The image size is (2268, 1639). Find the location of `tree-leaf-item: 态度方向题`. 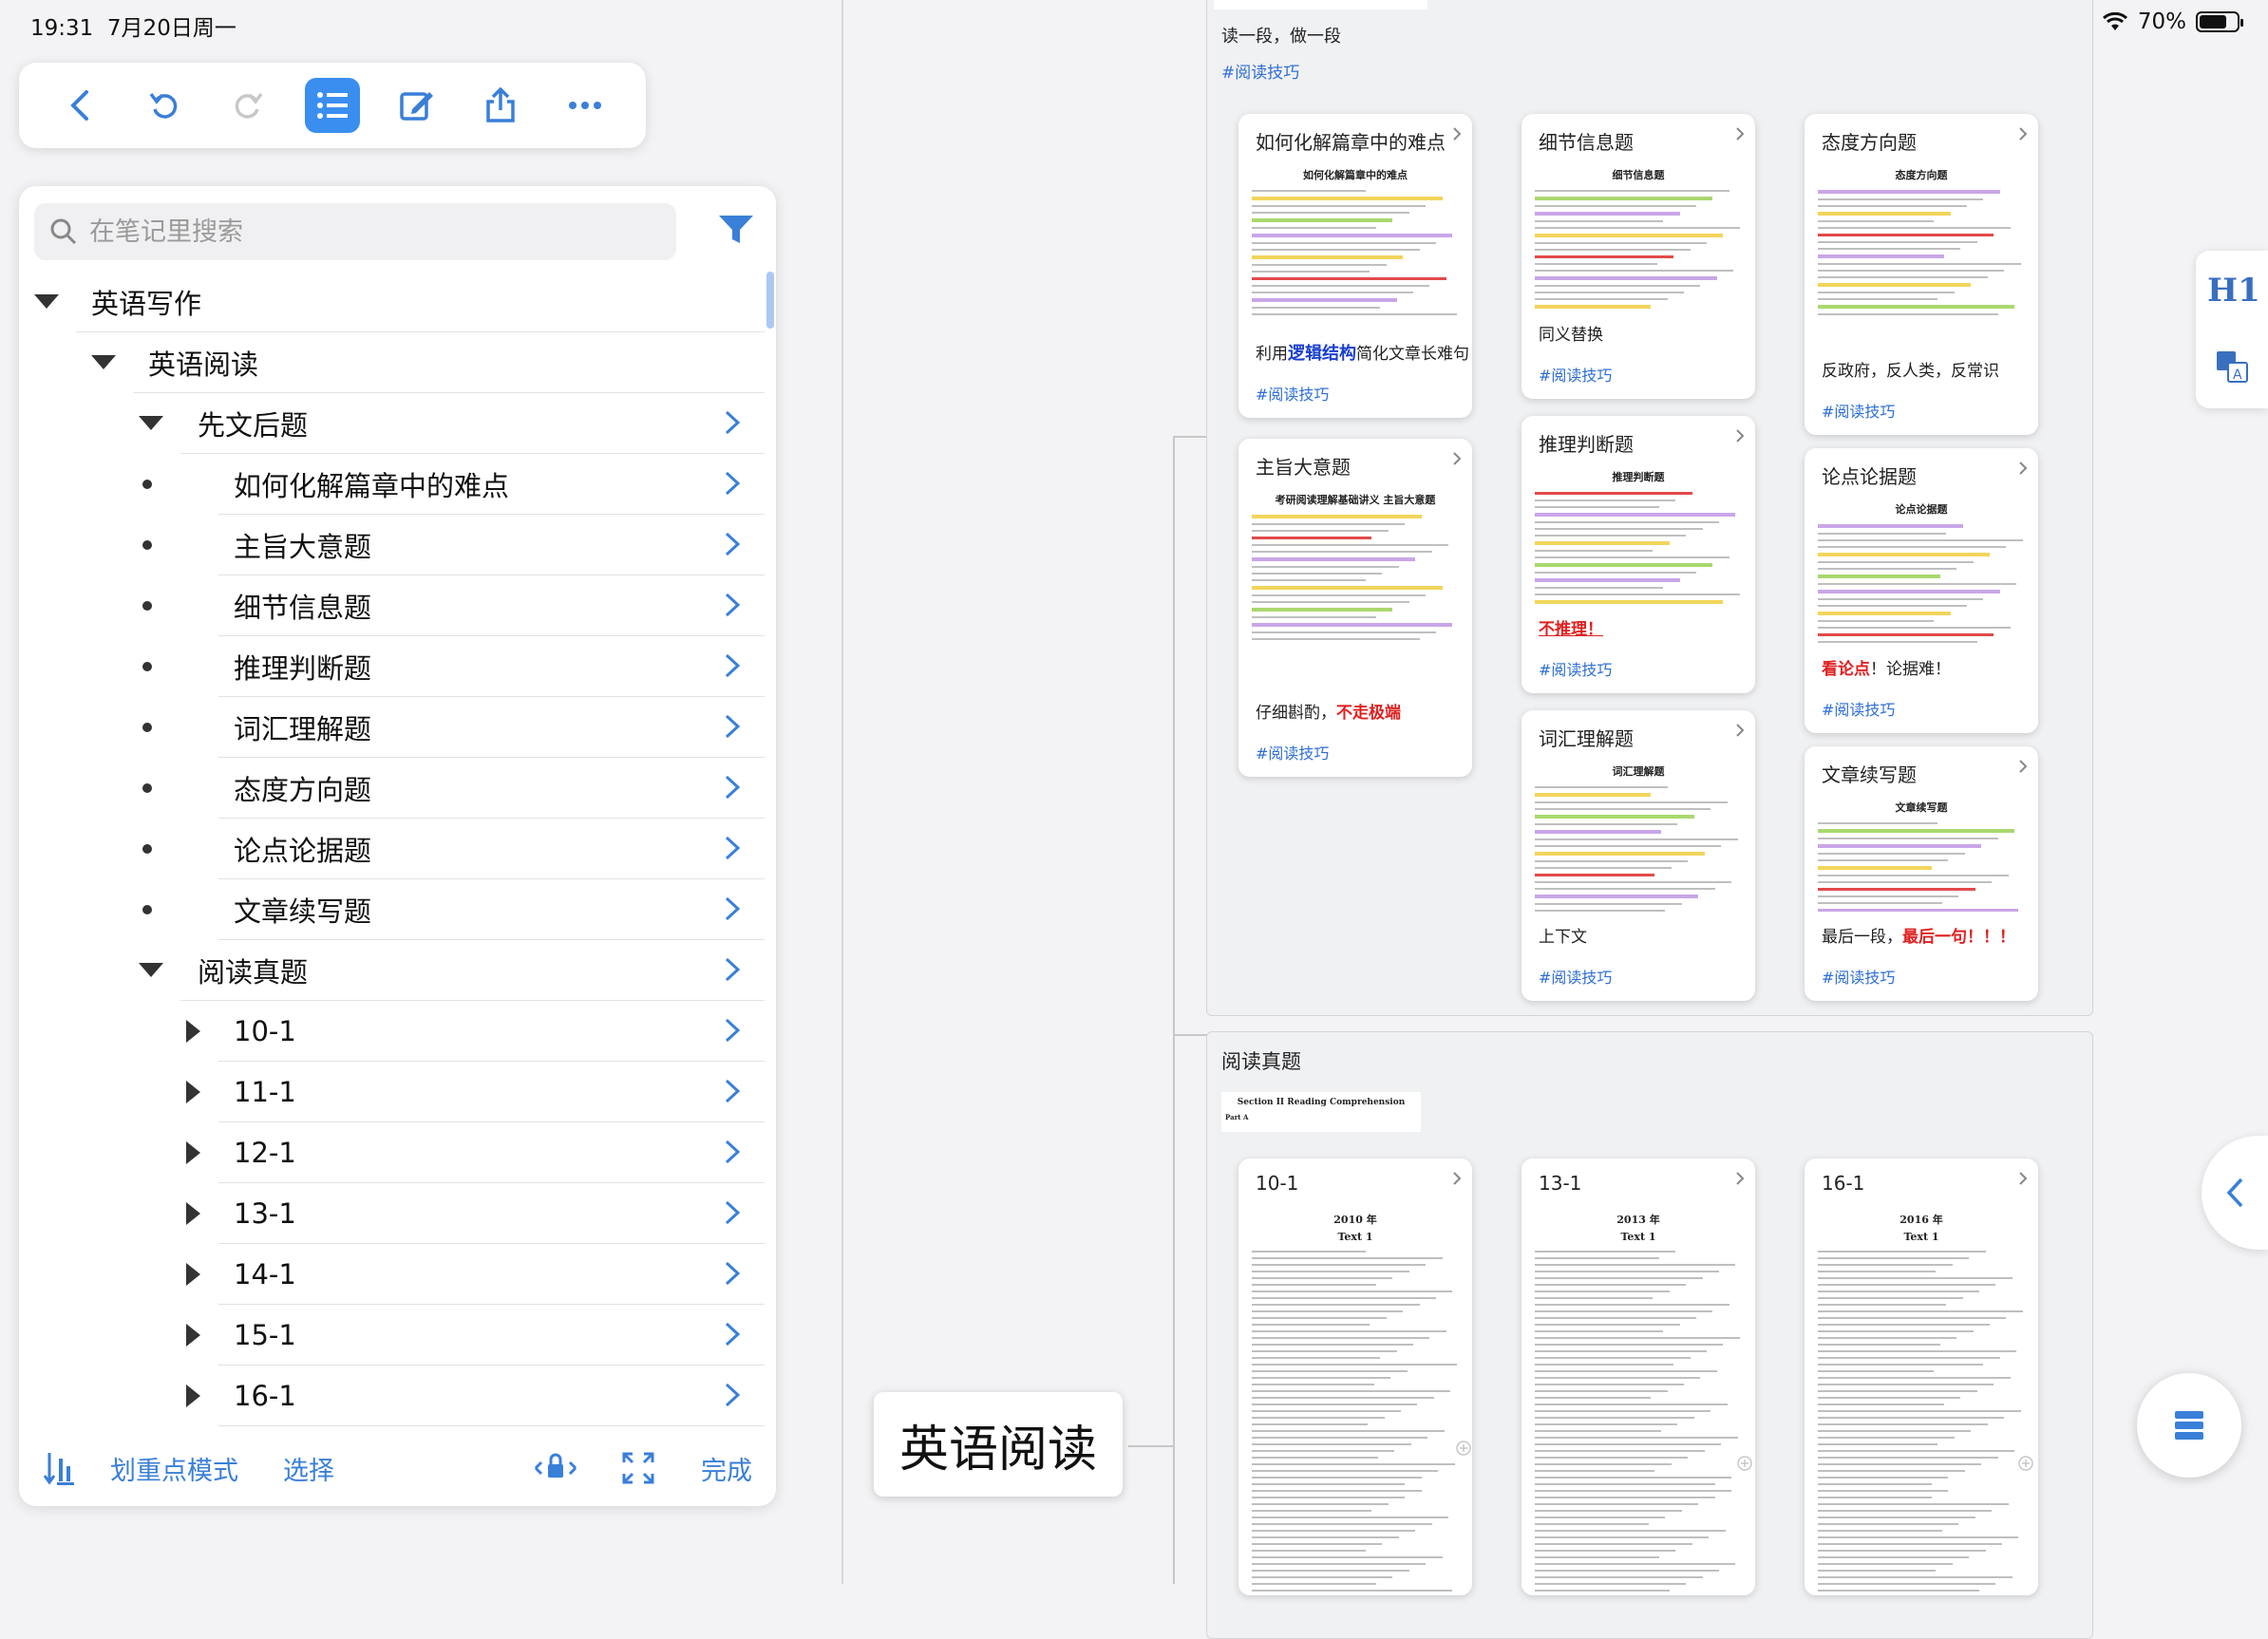

tree-leaf-item: 态度方向题 is located at coordinates (398, 788).